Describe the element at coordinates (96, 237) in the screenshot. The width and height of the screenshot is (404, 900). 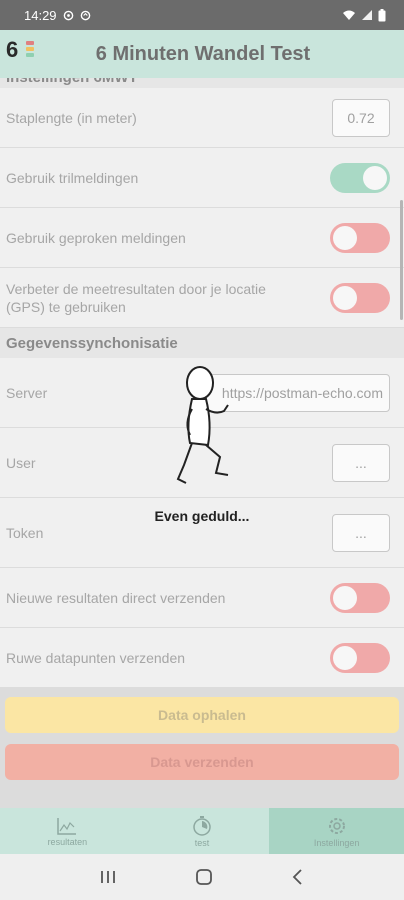
I see `spoken-label: Gebruik geproken meldingen` at that location.